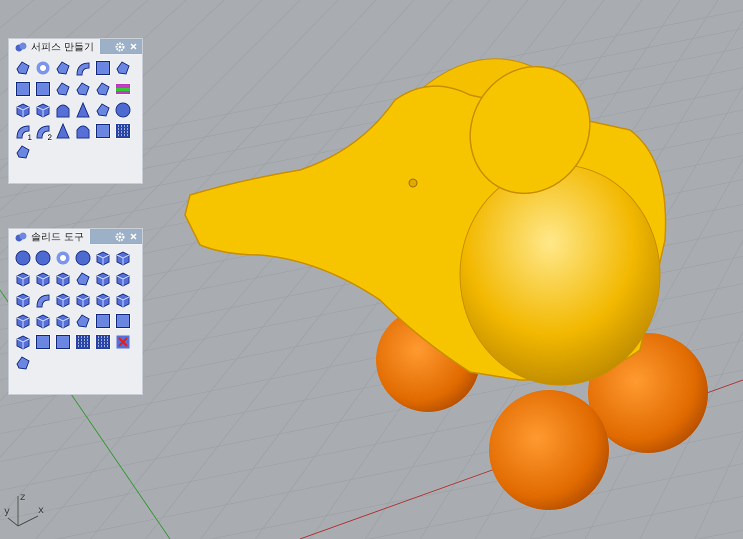 The height and width of the screenshot is (539, 743). I want to click on axis-label: z, so click(23, 497).